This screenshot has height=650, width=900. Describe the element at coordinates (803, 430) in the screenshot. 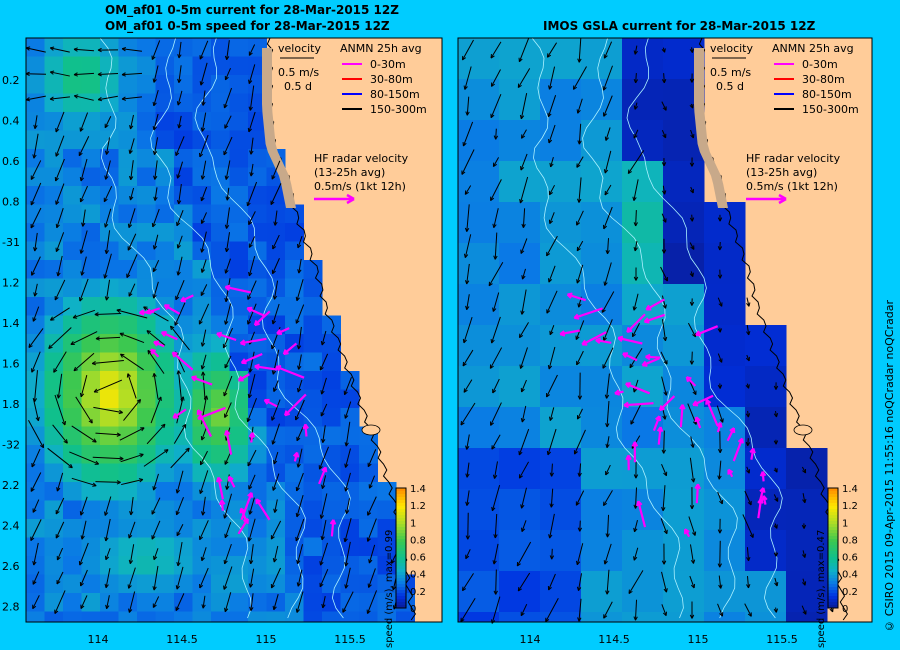

I see `island` at that location.